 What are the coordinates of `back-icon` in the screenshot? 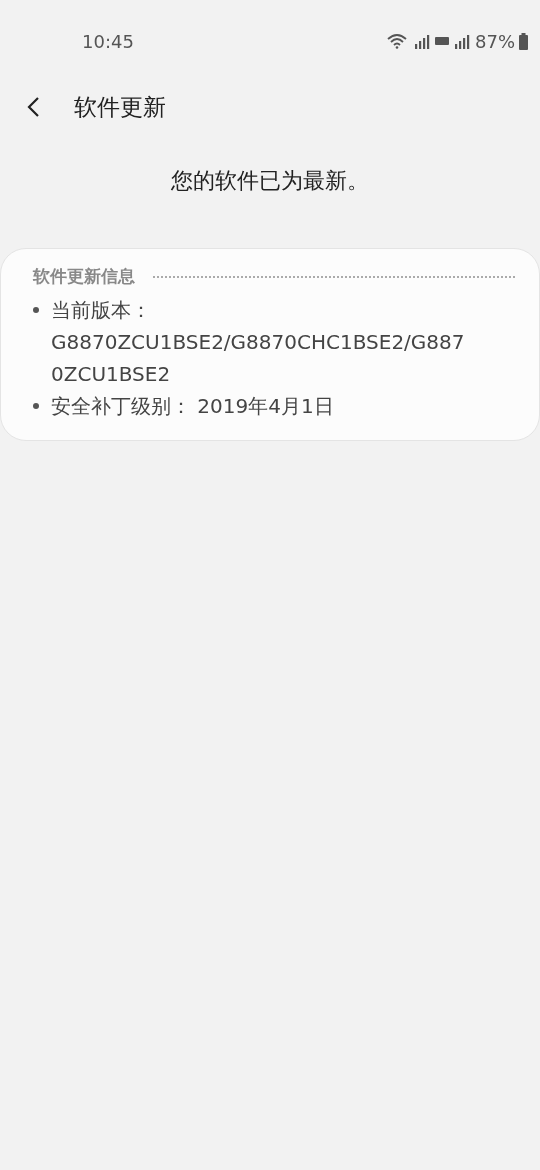 It's located at (33, 107).